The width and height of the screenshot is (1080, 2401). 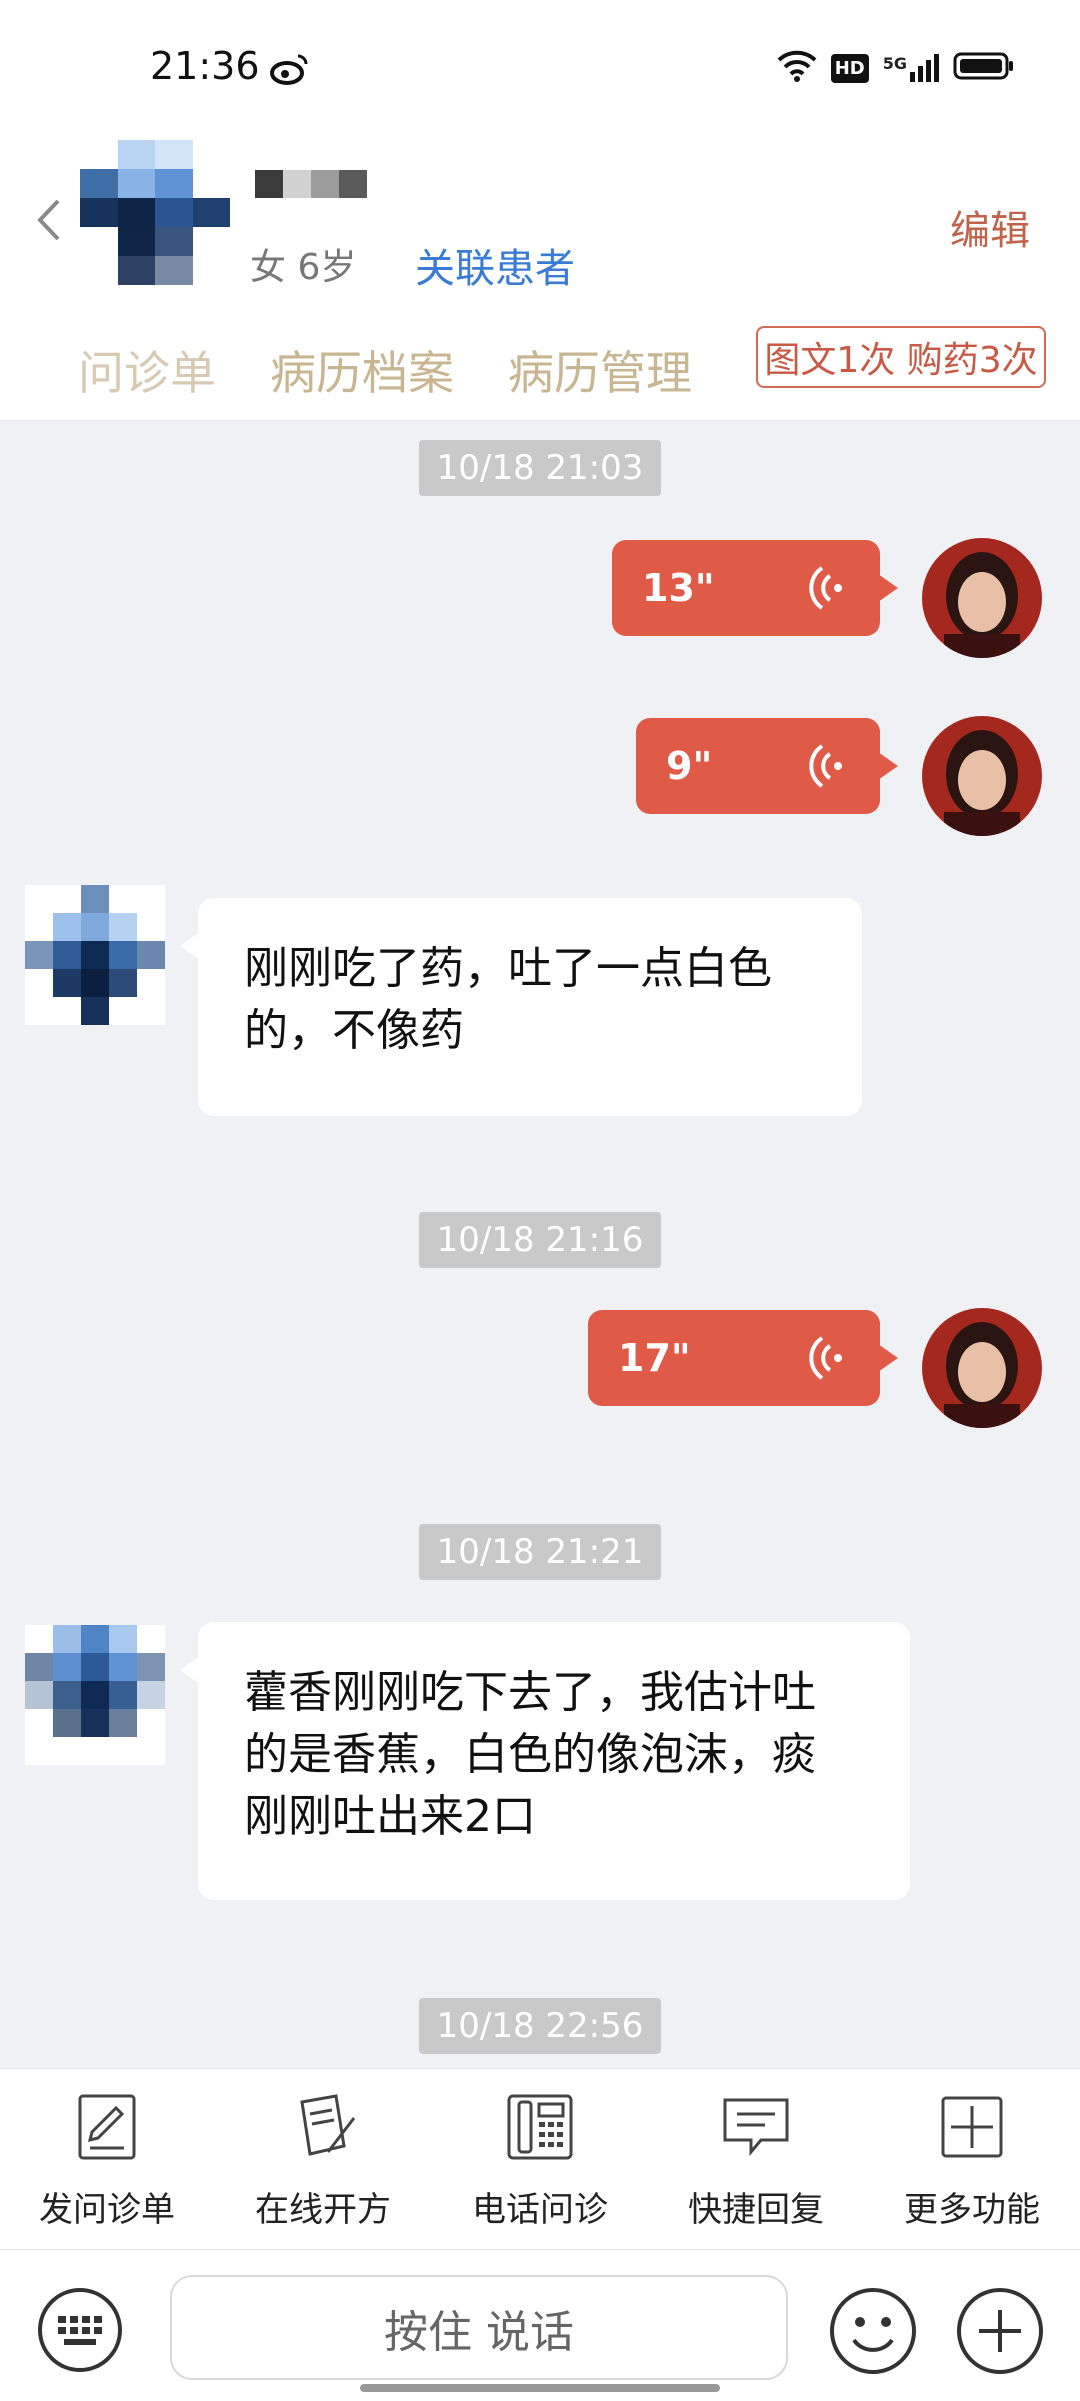 What do you see at coordinates (508, 968) in the screenshot?
I see `message-line: 刚刚吃了药，吐了一点白色` at bounding box center [508, 968].